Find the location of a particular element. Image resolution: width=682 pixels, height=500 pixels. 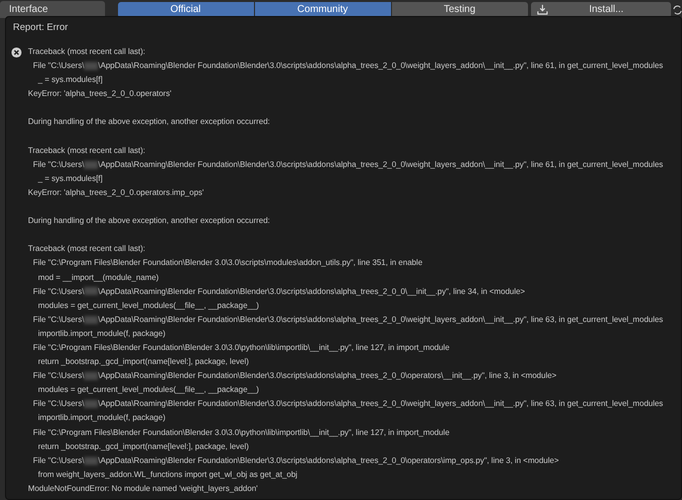

traceback-text: ModuleNotFoundError: No module named 'weight_layers_addon' is located at coordinates (143, 488).